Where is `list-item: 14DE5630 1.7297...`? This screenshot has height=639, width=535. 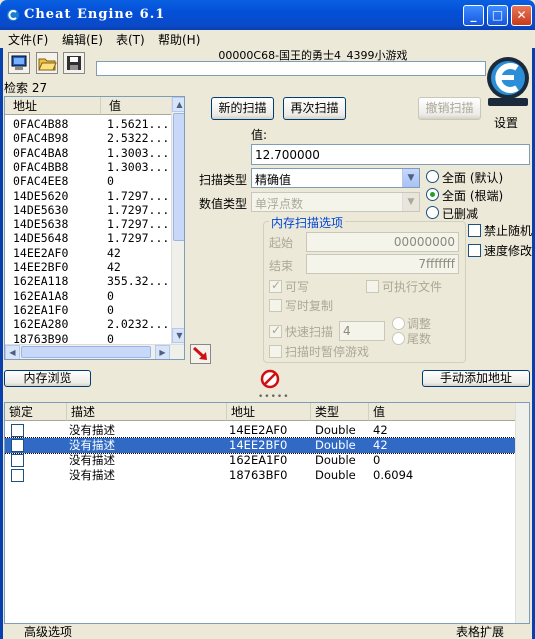 list-item: 14DE5630 1.7297... is located at coordinates (88, 210).